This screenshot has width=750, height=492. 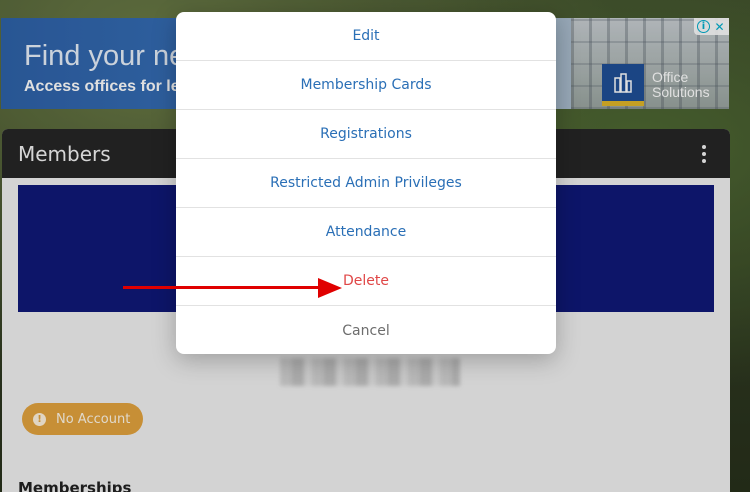 What do you see at coordinates (366, 85) in the screenshot?
I see `menu-item-membership-cards: Membership Cards` at bounding box center [366, 85].